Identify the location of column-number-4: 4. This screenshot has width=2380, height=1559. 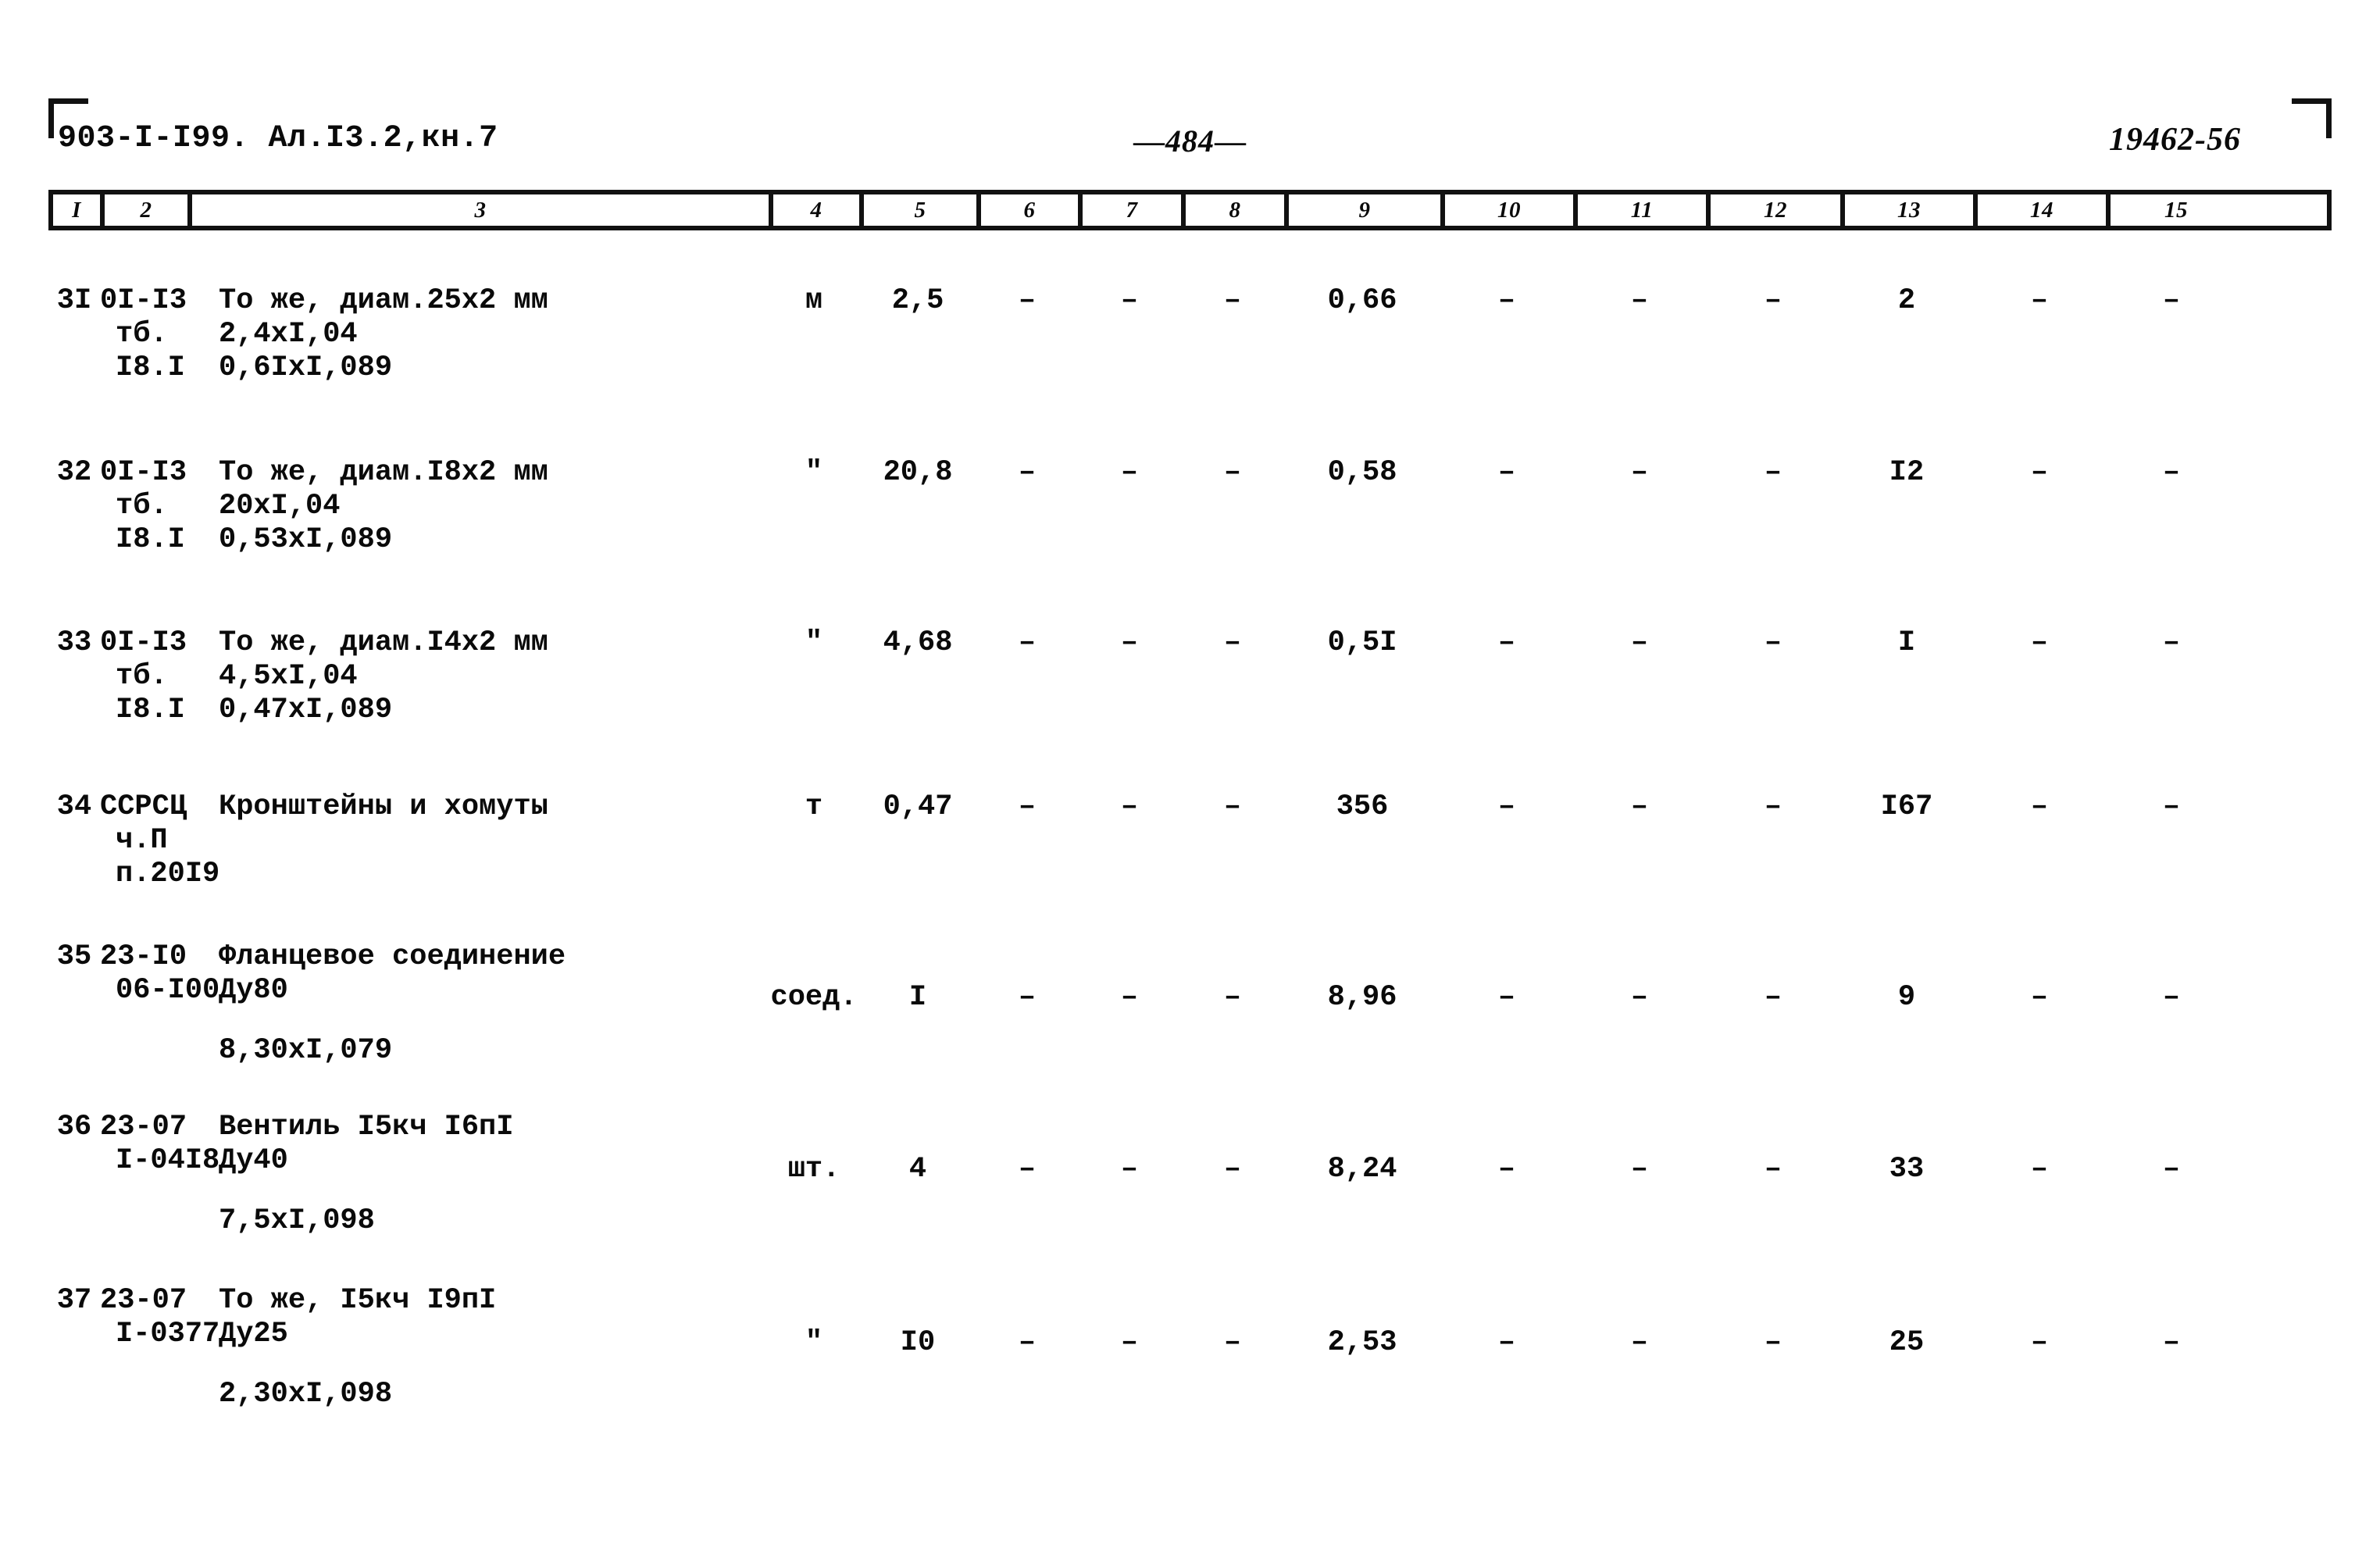
(818, 210).